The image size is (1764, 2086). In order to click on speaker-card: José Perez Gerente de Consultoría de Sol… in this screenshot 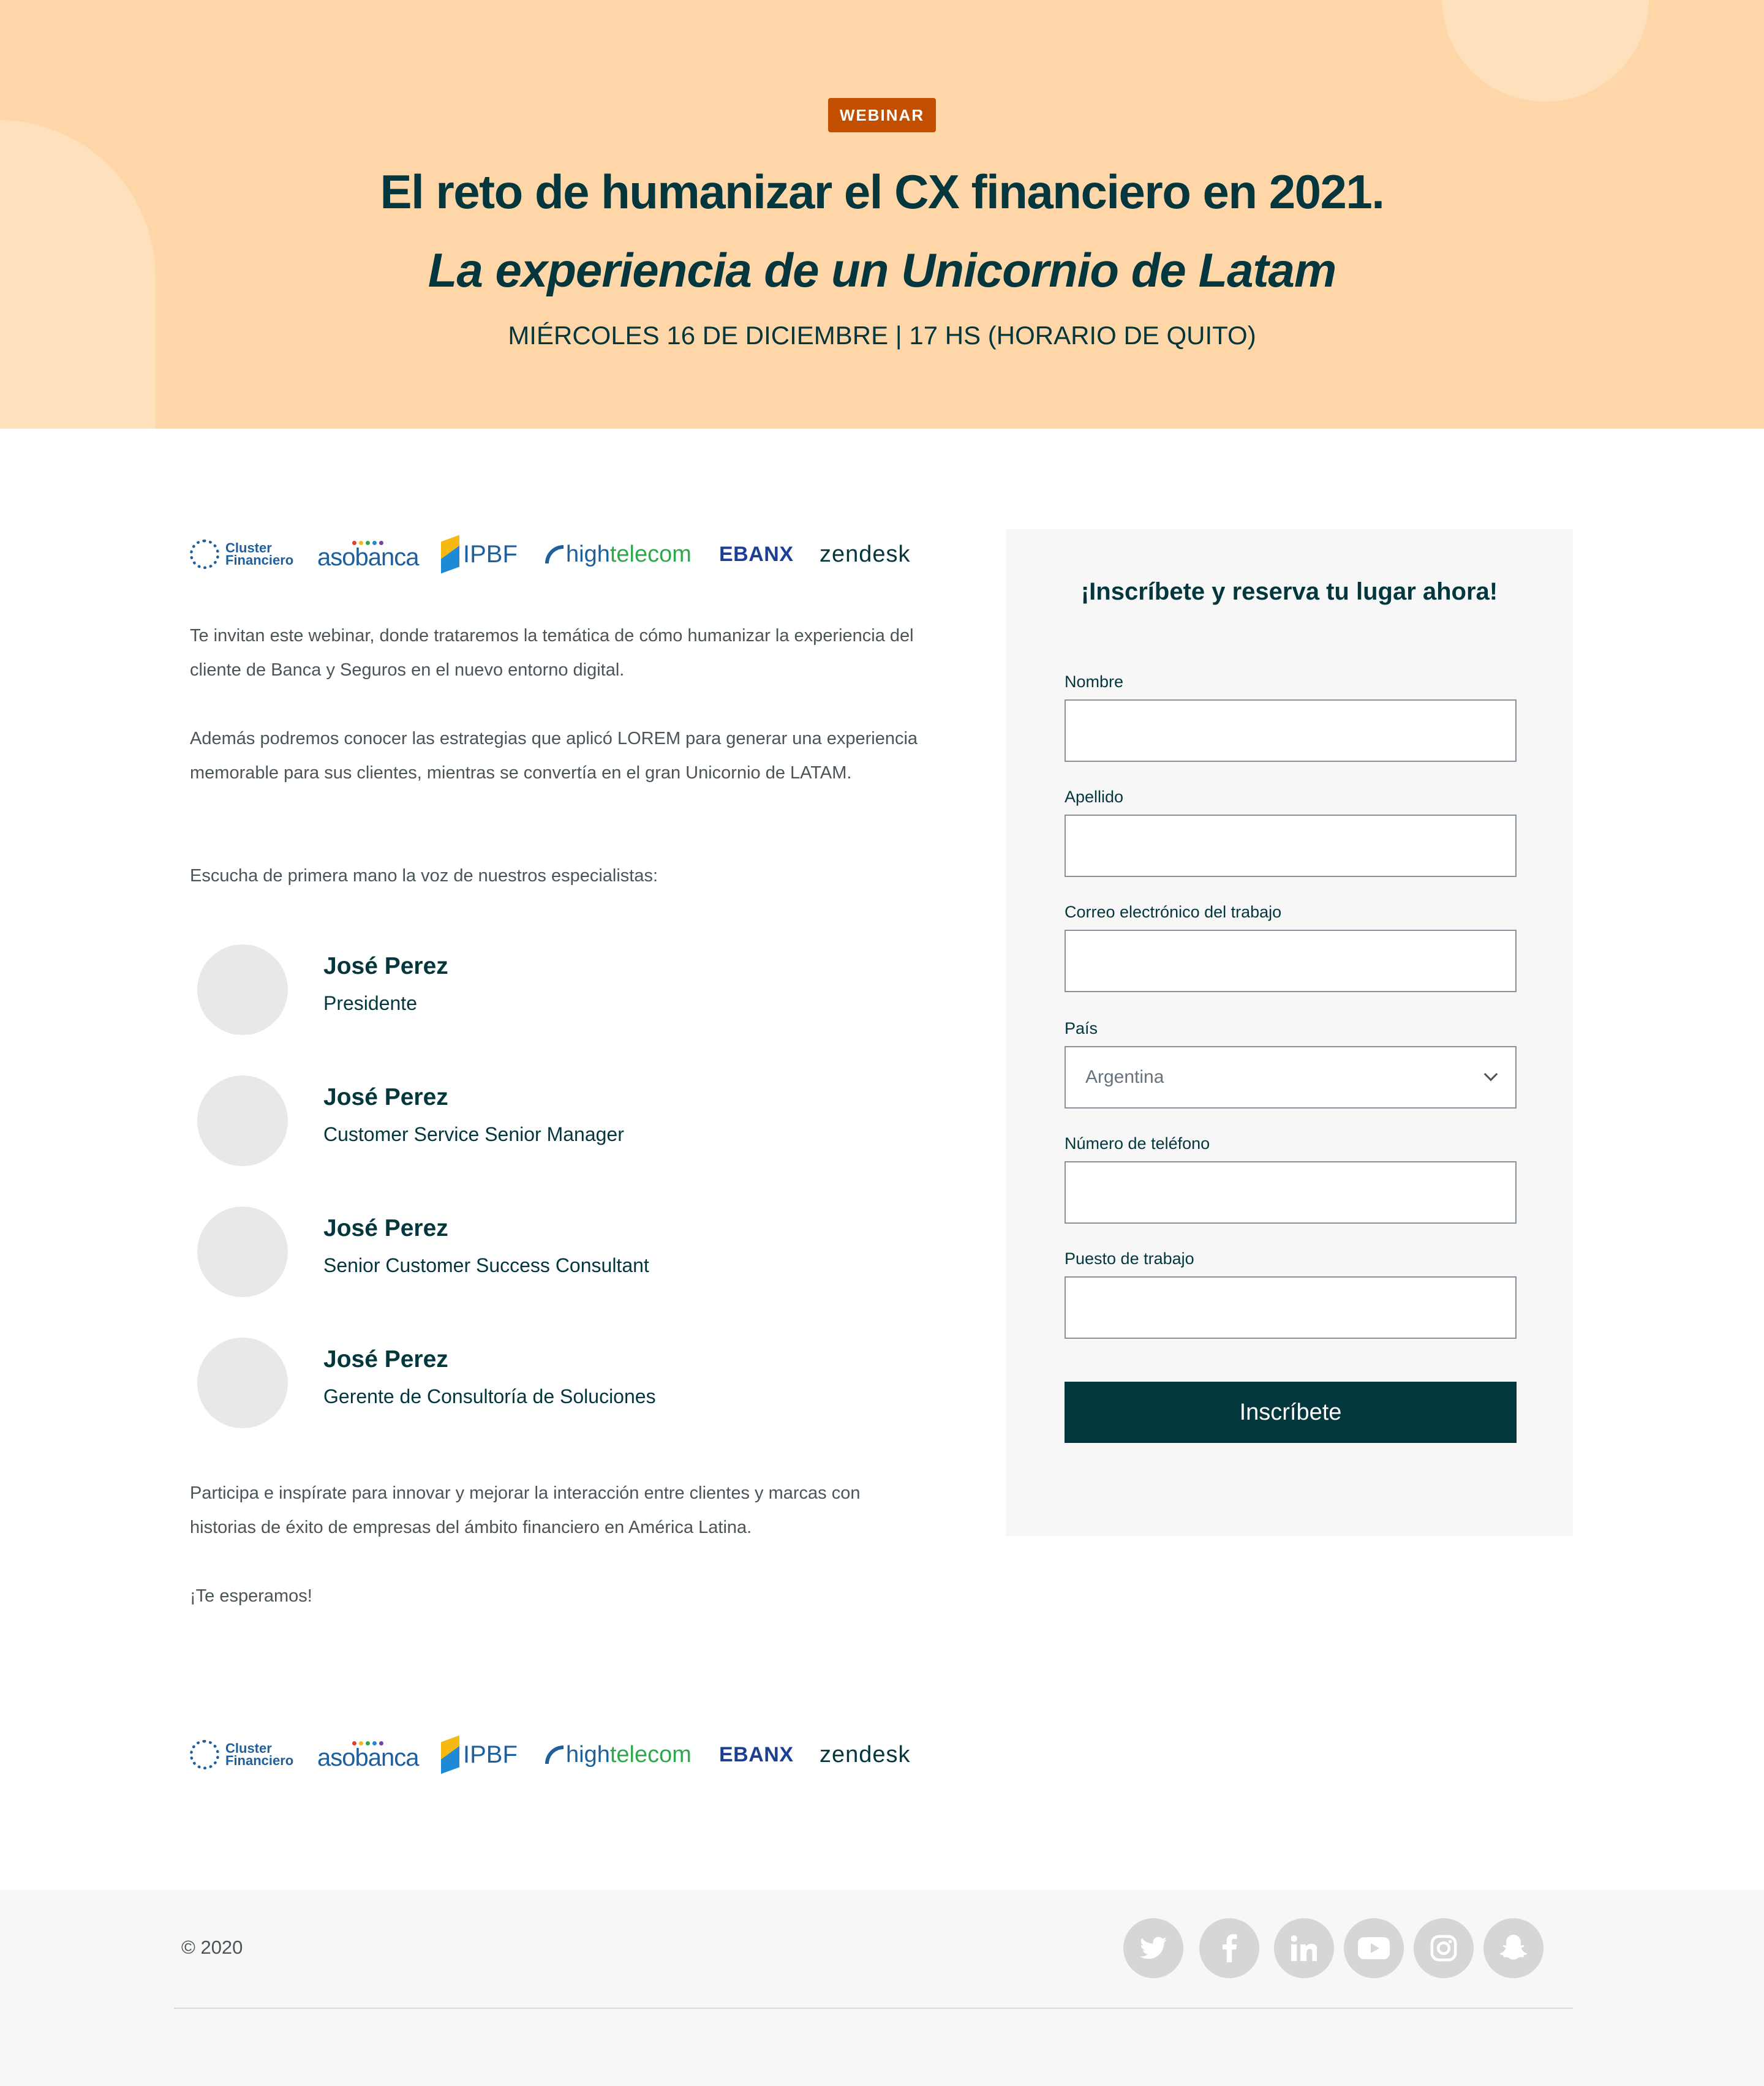, I will do `click(534, 1384)`.